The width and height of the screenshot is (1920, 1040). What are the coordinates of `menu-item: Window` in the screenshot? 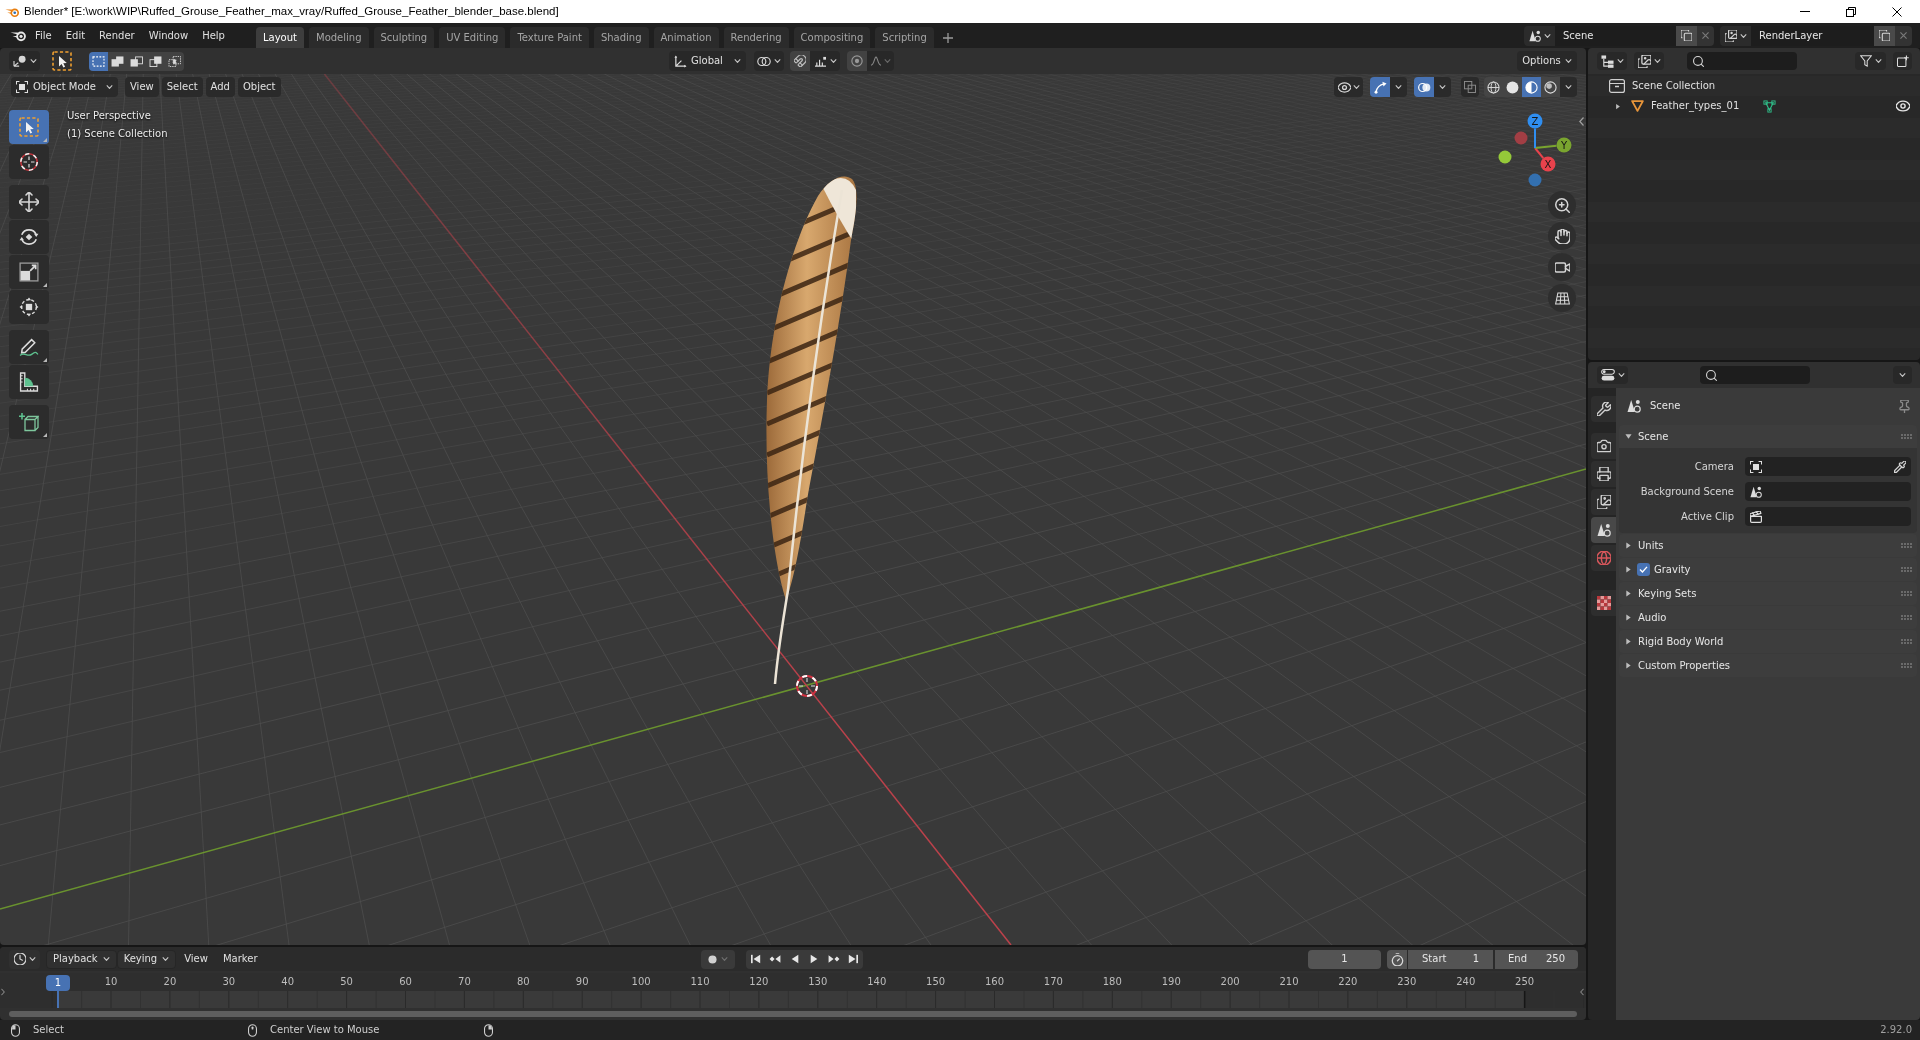 It's located at (168, 35).